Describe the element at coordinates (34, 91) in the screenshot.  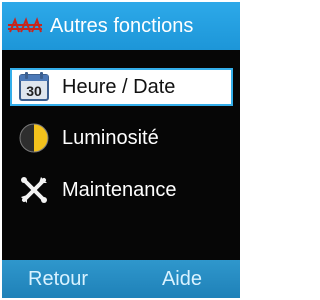
I see `calendar-day-number: 30` at that location.